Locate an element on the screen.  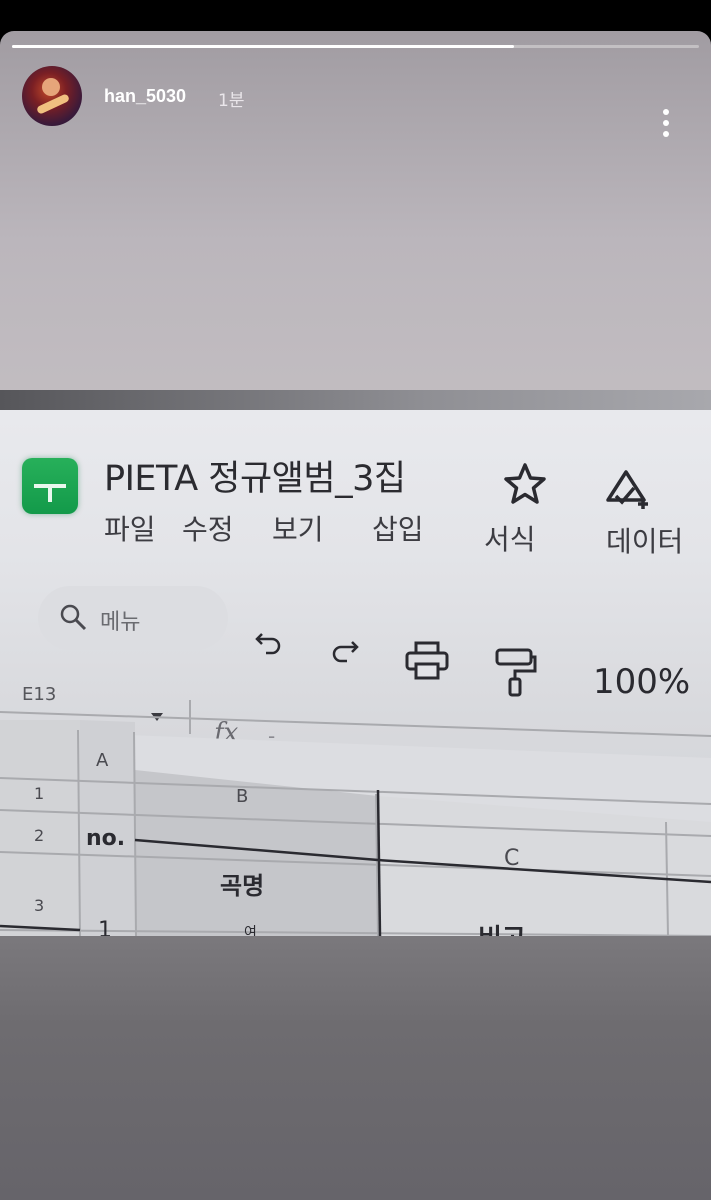
username: han_5030 is located at coordinates (145, 96).